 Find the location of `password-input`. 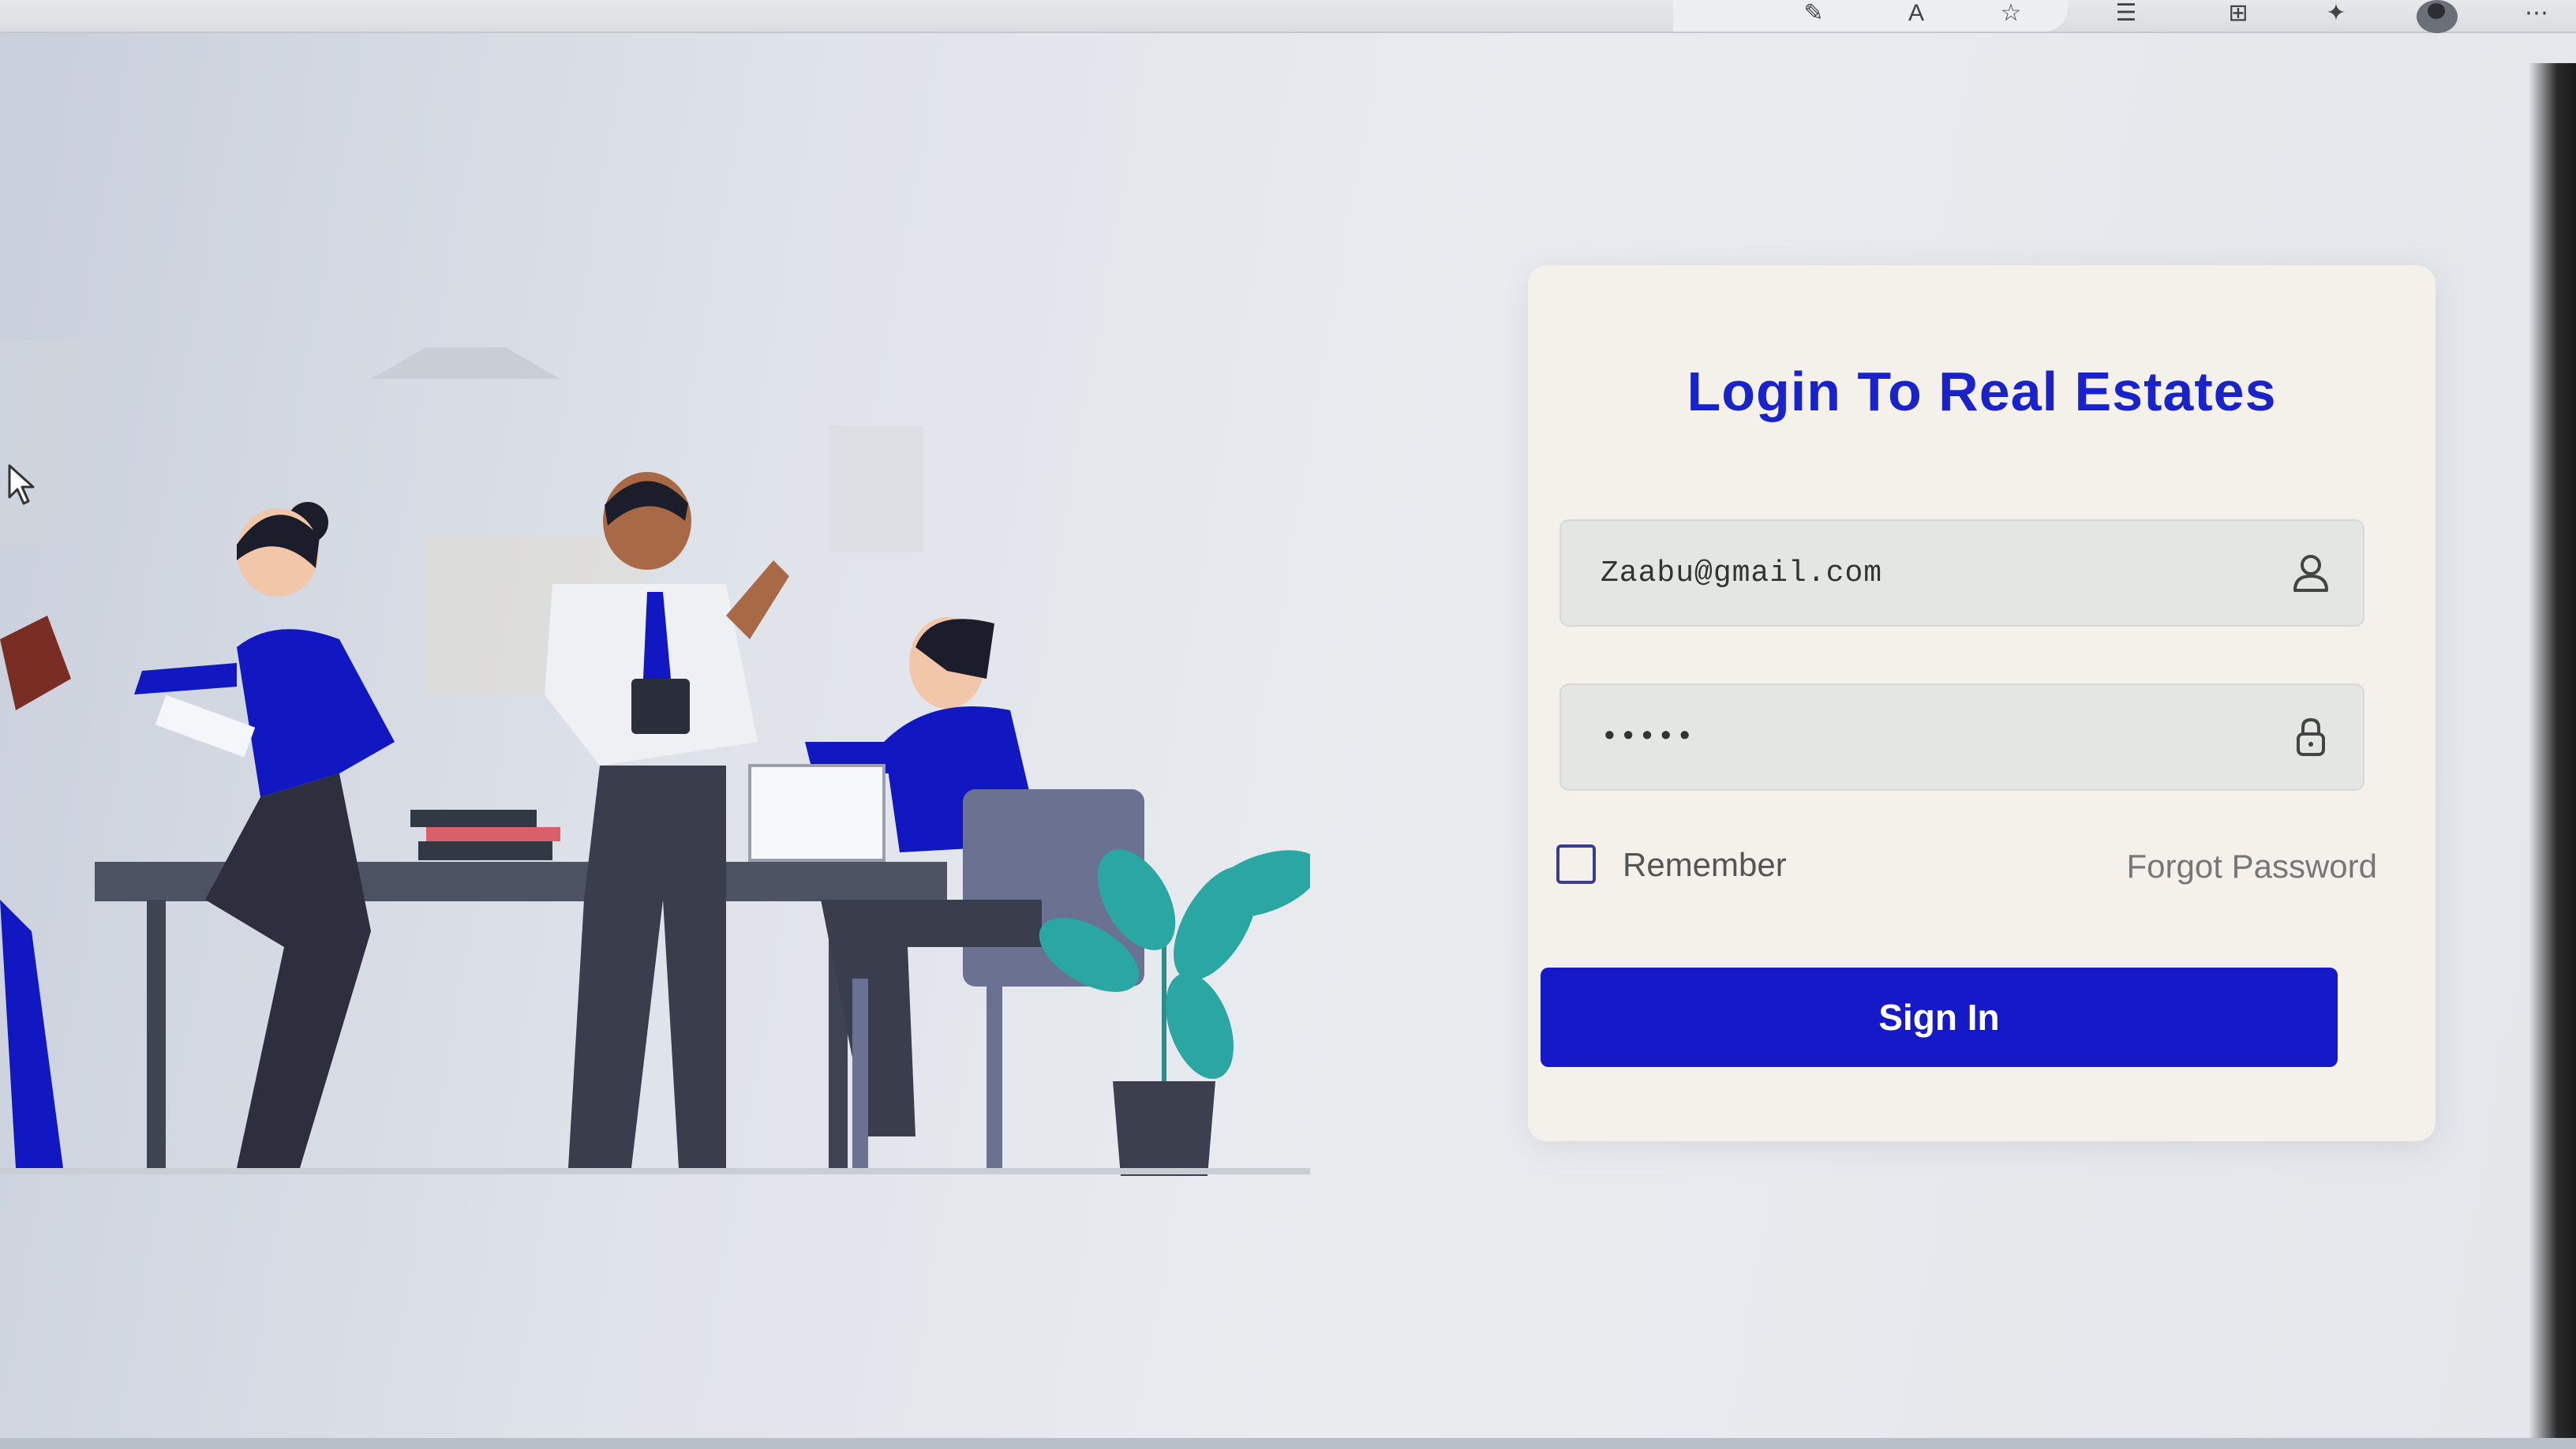

password-input is located at coordinates (1943, 737).